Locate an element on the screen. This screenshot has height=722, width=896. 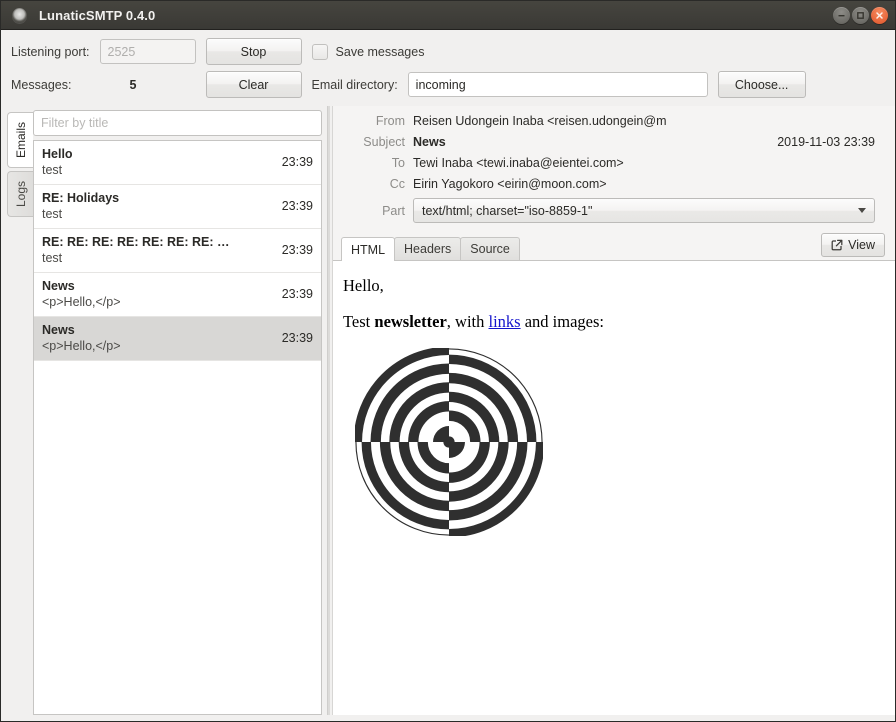
to-value: Tewi Inaba <tewi.inaba@eientei.com> is located at coordinates (518, 163).